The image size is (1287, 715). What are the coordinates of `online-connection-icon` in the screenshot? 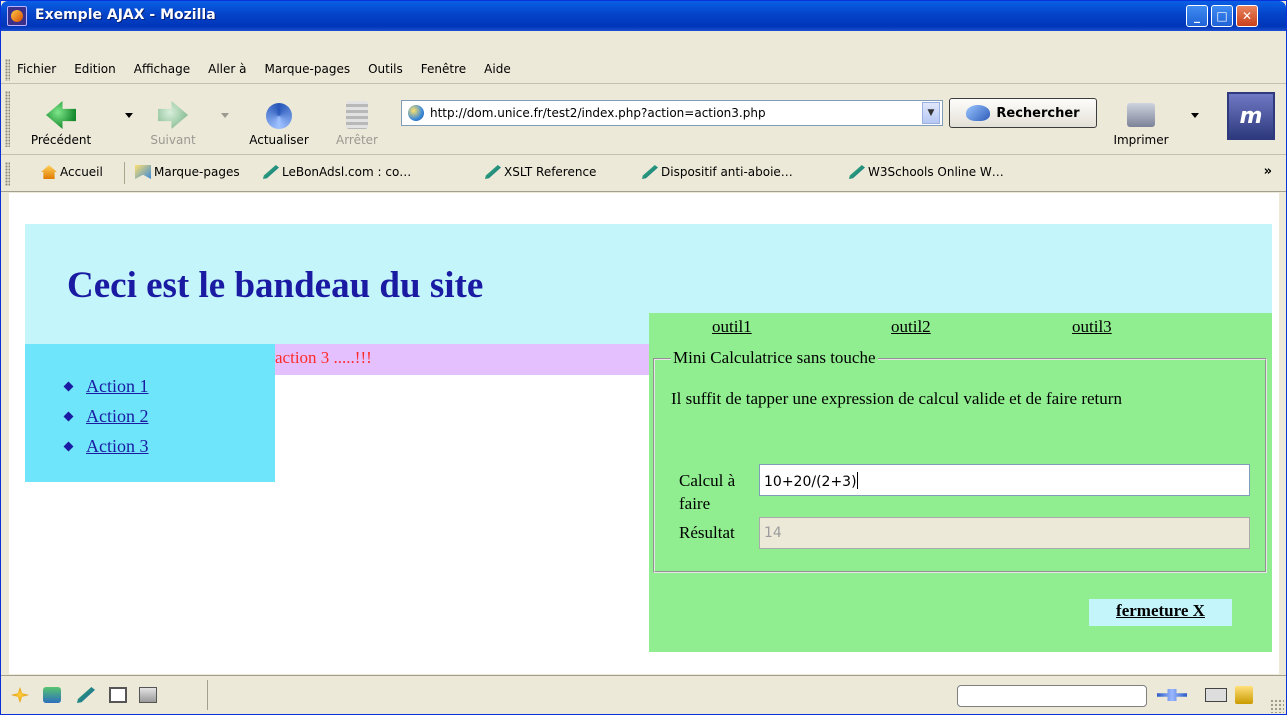 It's located at (1172, 695).